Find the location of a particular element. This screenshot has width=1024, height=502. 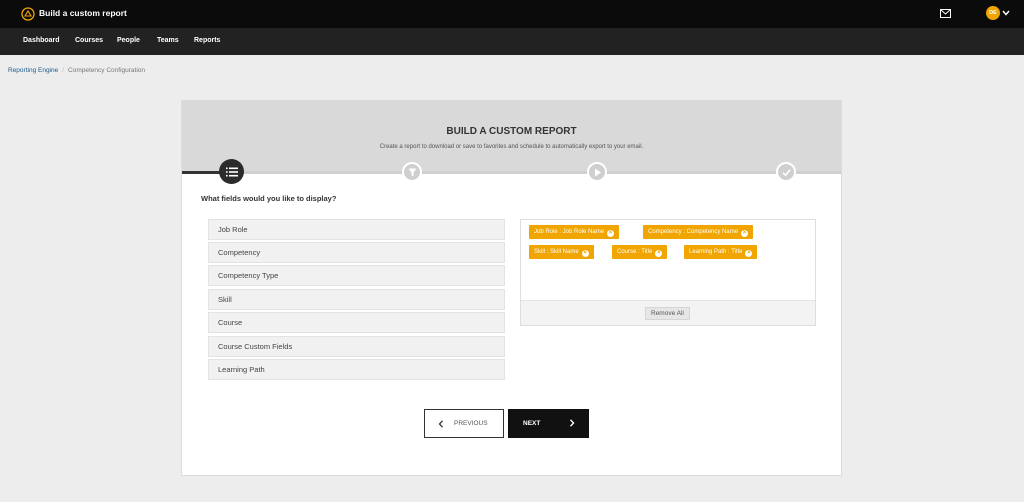

play-icon is located at coordinates (597, 172).